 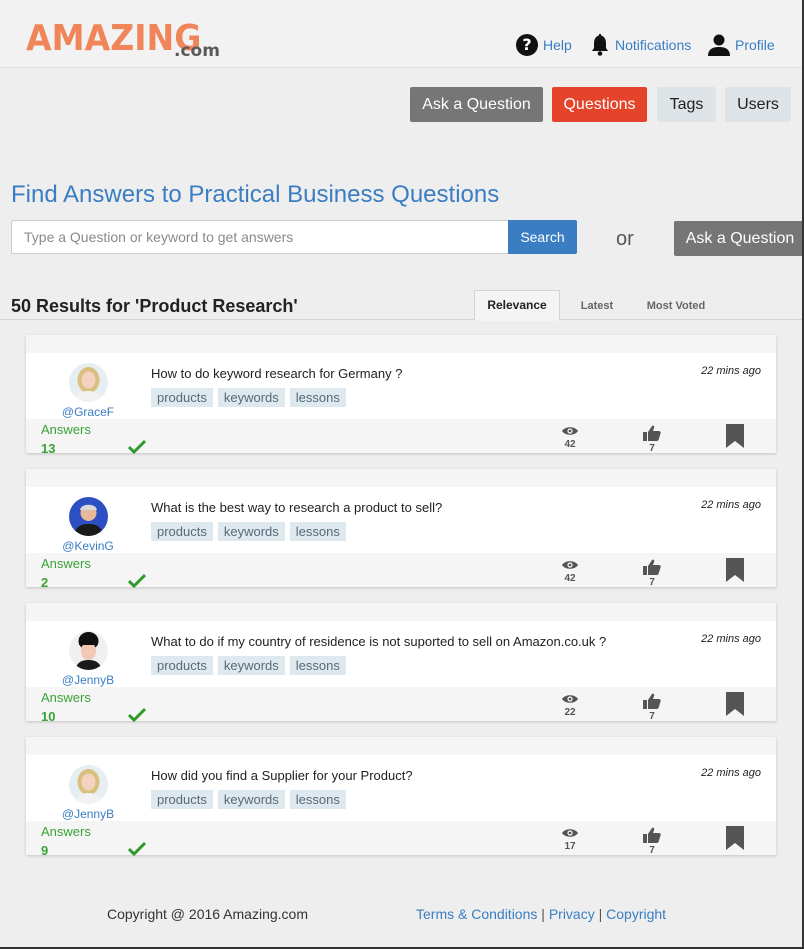 What do you see at coordinates (557, 45) in the screenshot?
I see `help-label: Help` at bounding box center [557, 45].